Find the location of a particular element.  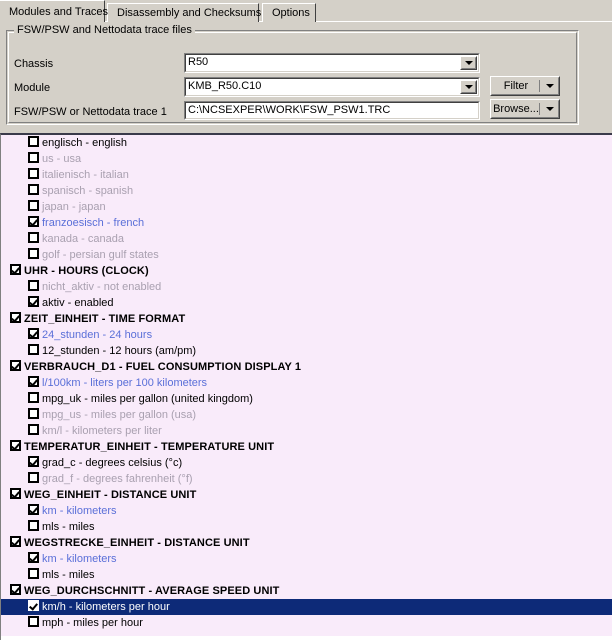

tab-disassembly-and-checksums: Disassembly and Checksums is located at coordinates (184, 12).